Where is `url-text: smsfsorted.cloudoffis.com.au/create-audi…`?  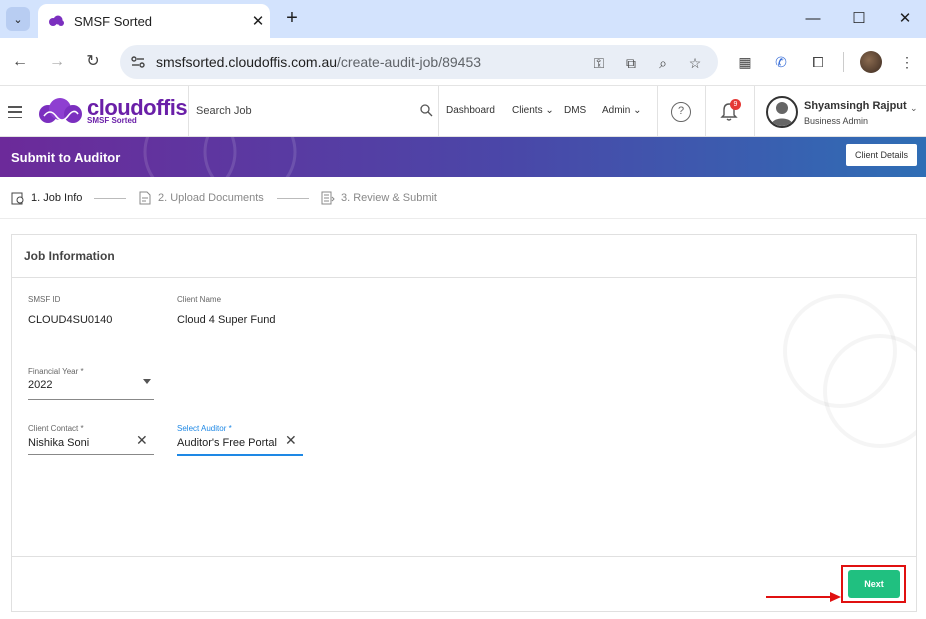 url-text: smsfsorted.cloudoffis.com.au/create-audi… is located at coordinates (318, 62).